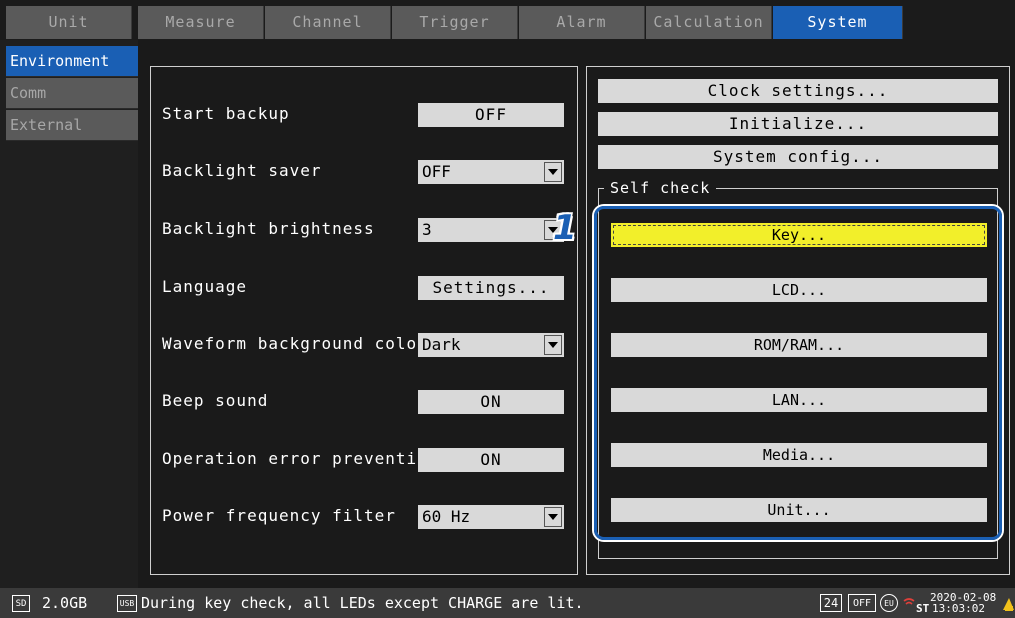 The height and width of the screenshot is (618, 1015). I want to click on tab-alarm: Alarm, so click(582, 22).